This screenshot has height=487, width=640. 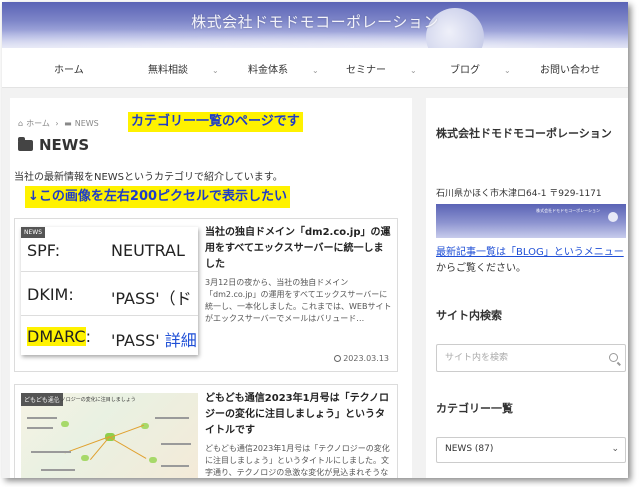 I want to click on global-nav: ホーム 無料相談 ⌄ 料金体系 ⌄ セミナー ⌄ ブログ ⌄ お問い合わせ, so click(x=315, y=68).